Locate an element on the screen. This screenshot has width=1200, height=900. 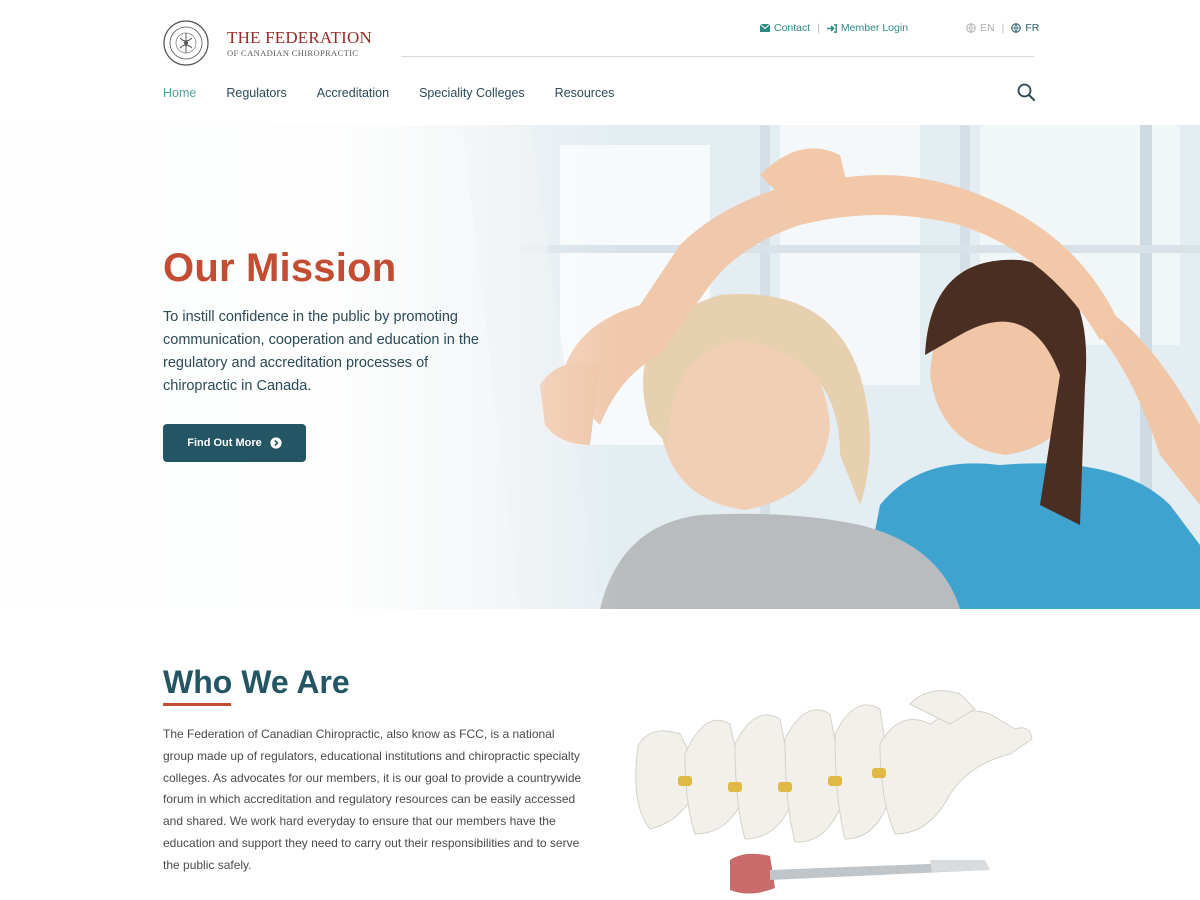
site-logo: THE FEDERATION OF CANADIAN CHIROPRACTIC is located at coordinates (267, 43).